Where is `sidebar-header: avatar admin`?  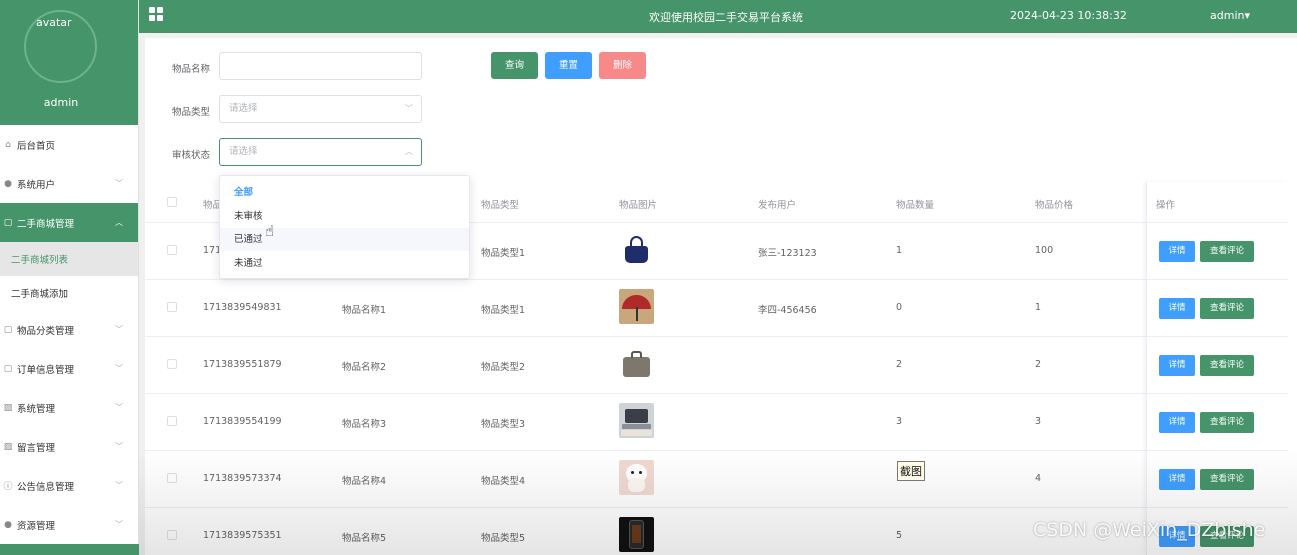
sidebar-header: avatar admin is located at coordinates (69, 62).